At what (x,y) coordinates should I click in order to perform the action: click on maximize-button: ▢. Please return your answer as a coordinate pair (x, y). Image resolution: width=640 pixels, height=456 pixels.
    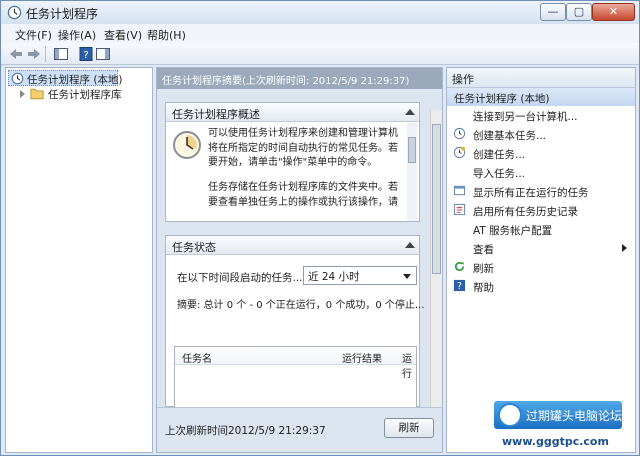
    Looking at the image, I should click on (579, 12).